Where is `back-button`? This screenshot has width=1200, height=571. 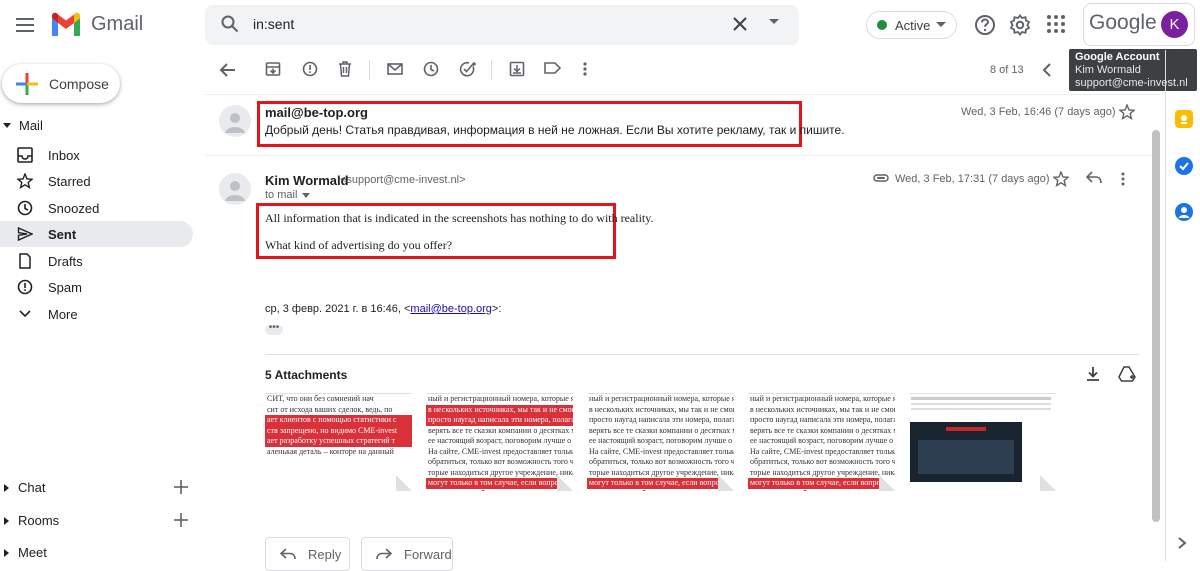 back-button is located at coordinates (228, 70).